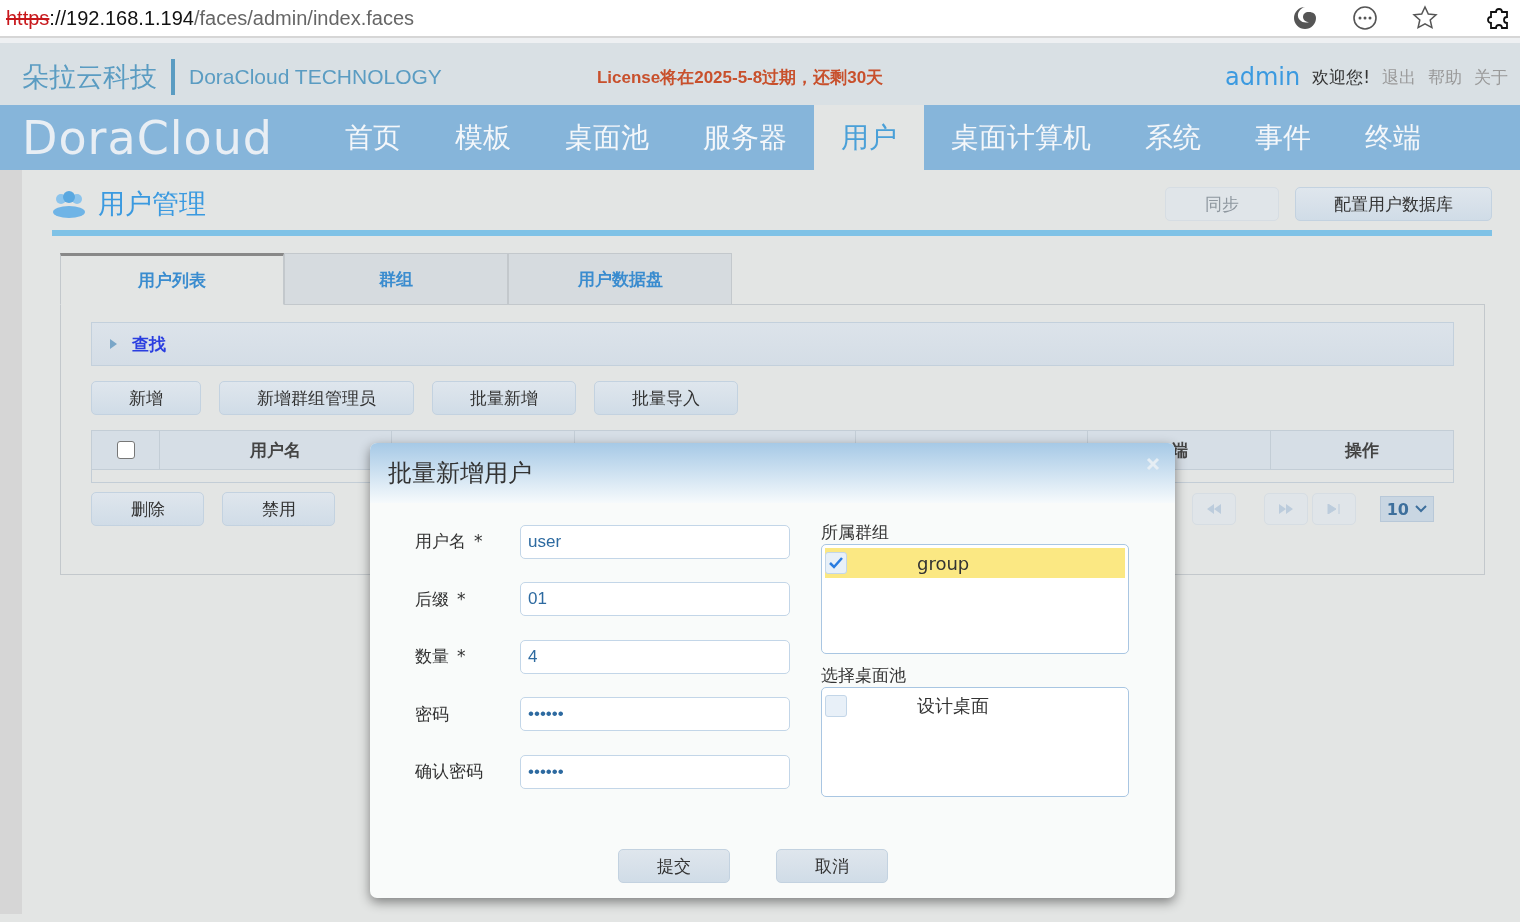 This screenshot has width=1520, height=922. I want to click on star-icon, so click(1425, 18).